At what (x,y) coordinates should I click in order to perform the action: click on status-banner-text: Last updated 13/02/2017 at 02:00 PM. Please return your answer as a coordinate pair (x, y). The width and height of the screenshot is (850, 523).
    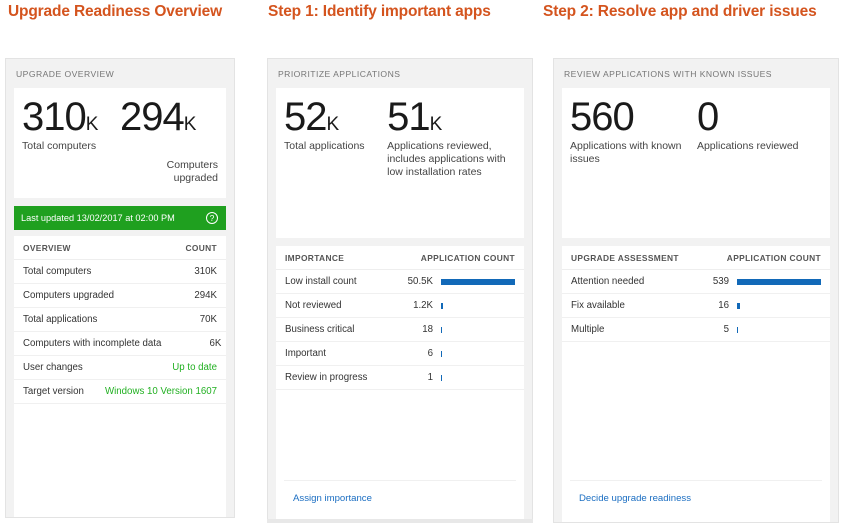
    Looking at the image, I should click on (98, 218).